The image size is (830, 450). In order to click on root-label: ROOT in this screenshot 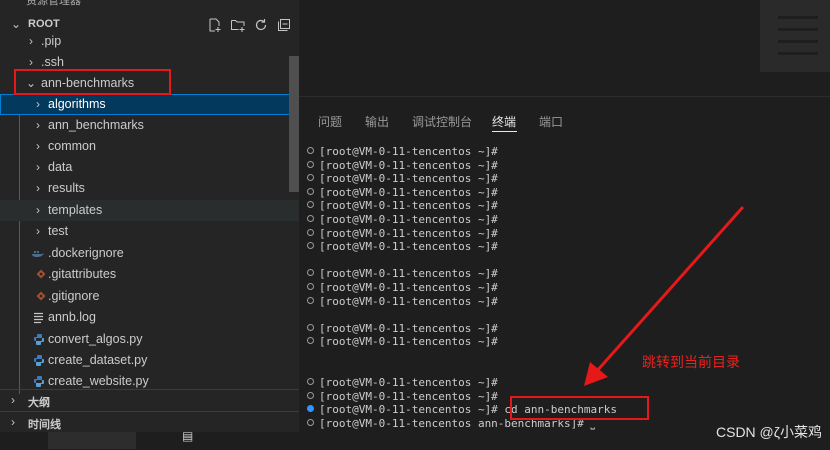, I will do `click(44, 24)`.